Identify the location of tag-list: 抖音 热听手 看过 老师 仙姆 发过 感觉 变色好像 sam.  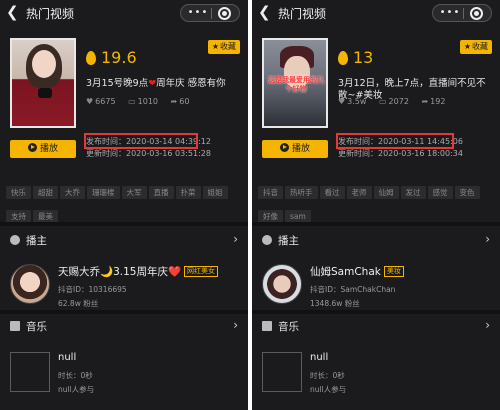
(377, 204).